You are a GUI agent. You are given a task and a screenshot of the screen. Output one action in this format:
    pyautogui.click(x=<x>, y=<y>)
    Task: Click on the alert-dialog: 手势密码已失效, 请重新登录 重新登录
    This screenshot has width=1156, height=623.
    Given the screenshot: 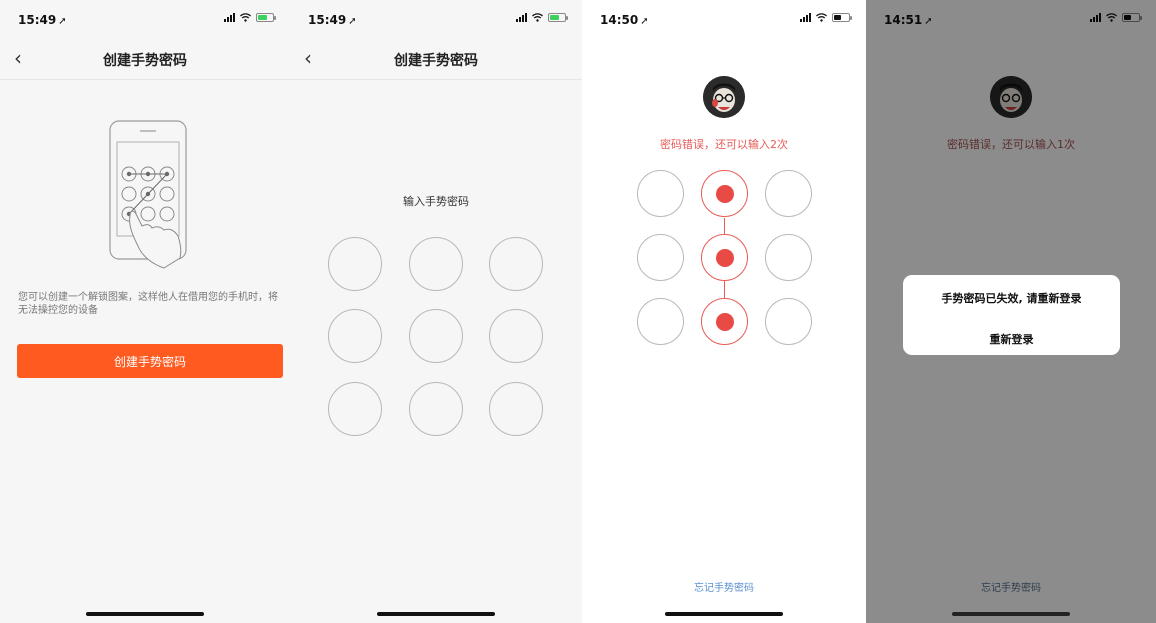 What is the action you would take?
    pyautogui.click(x=1011, y=315)
    